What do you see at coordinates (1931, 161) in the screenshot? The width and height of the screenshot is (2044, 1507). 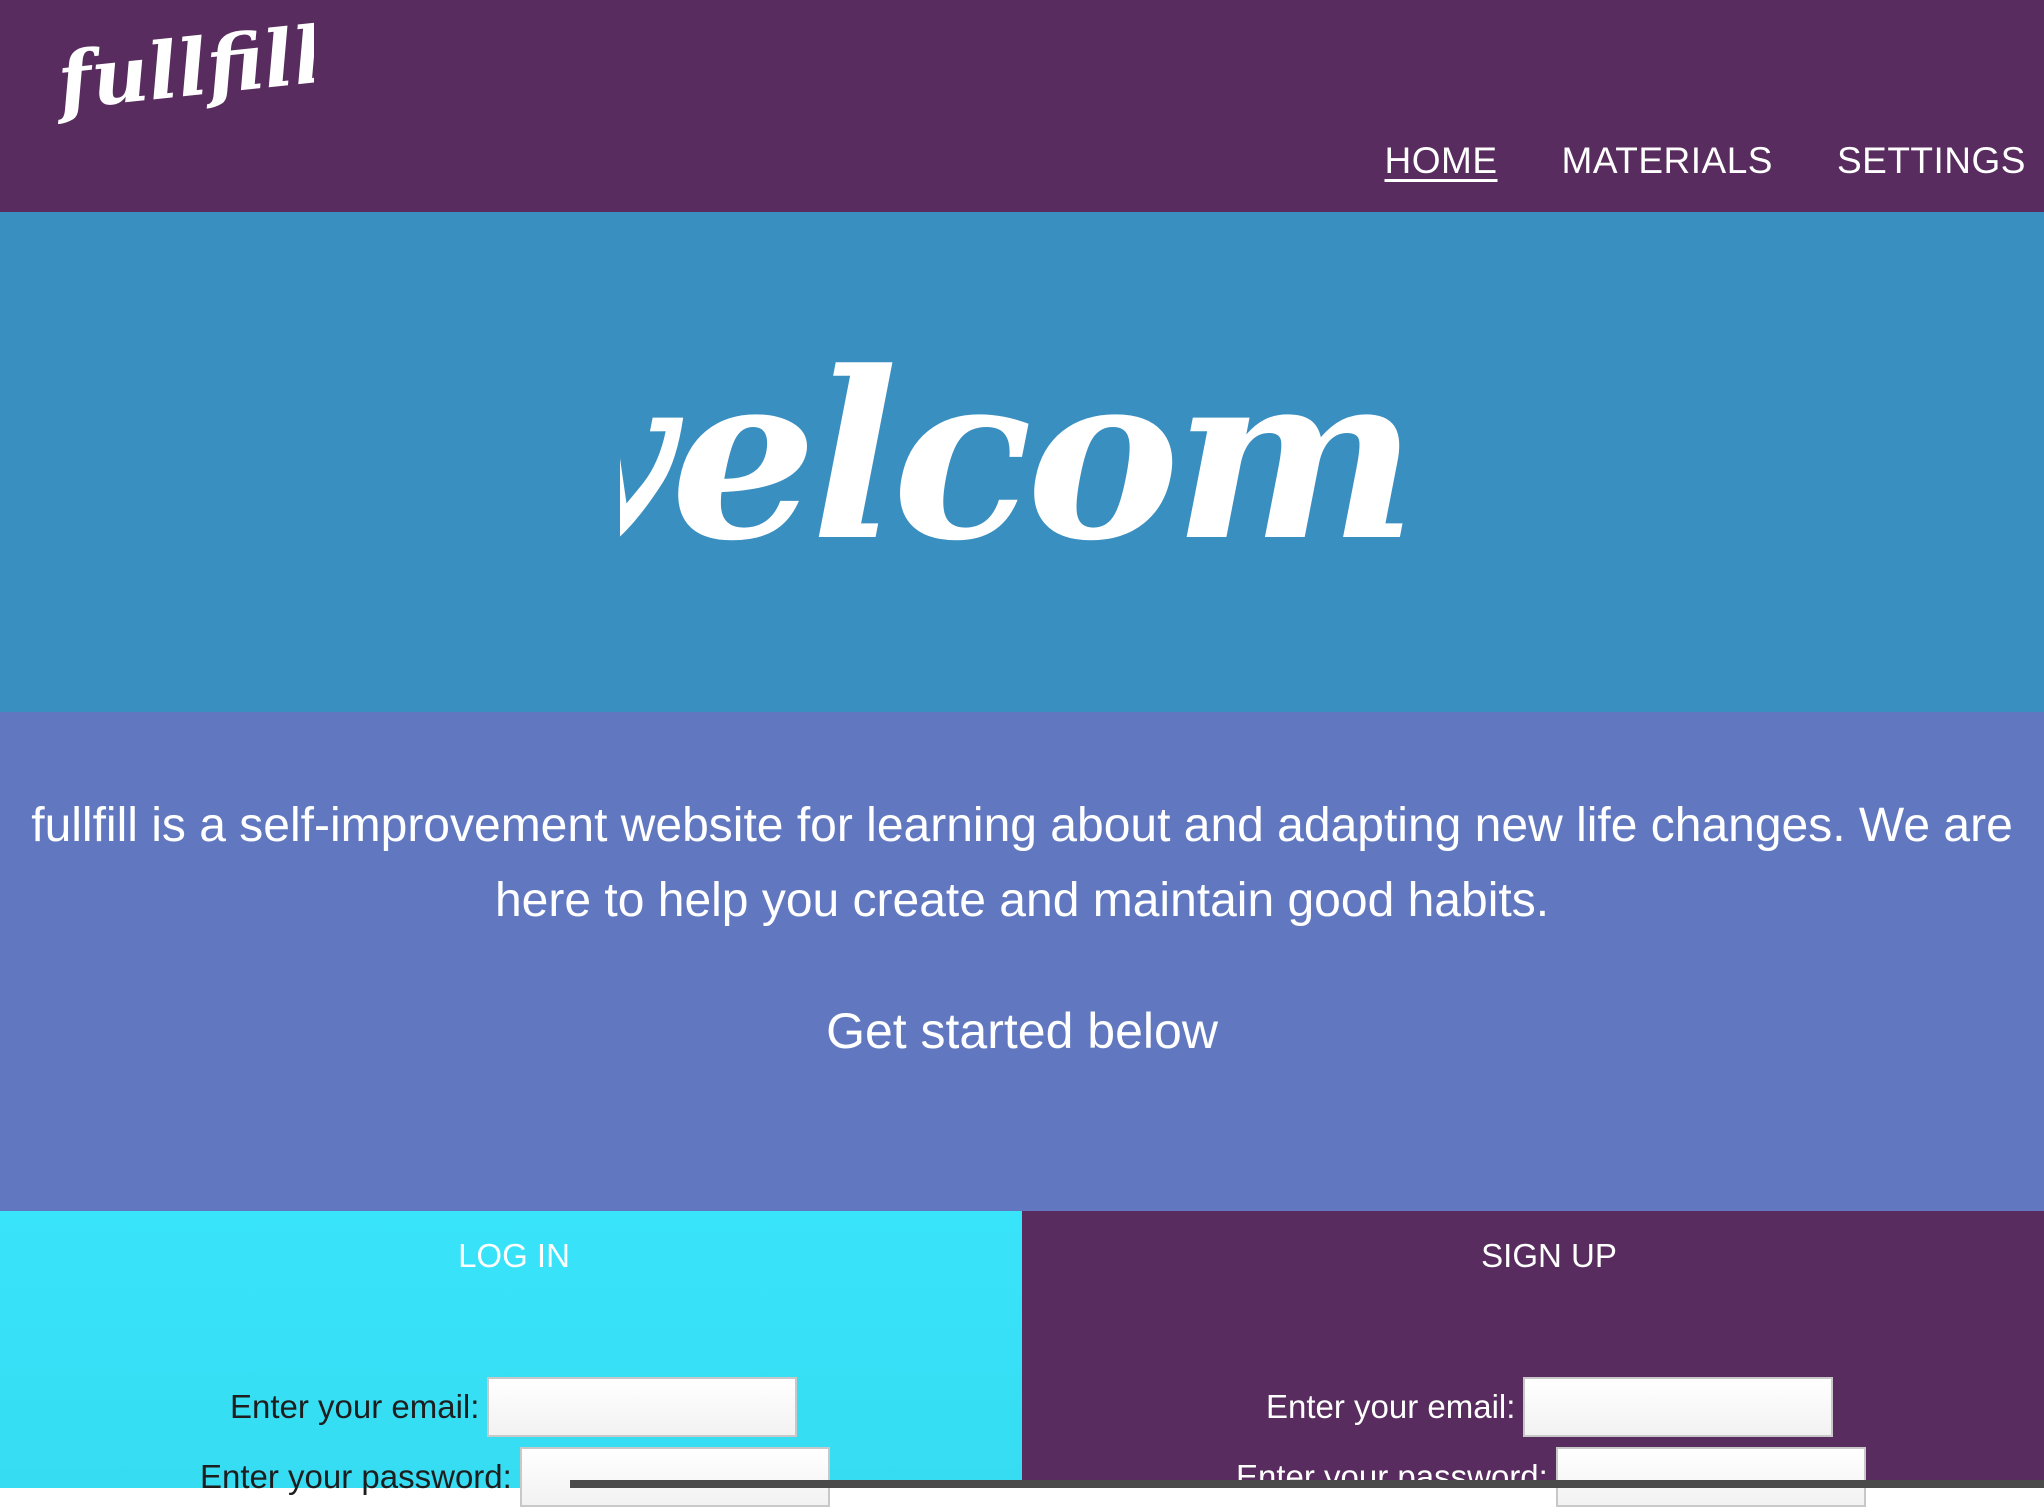 I see `nav-settings-link: SETTINGS` at bounding box center [1931, 161].